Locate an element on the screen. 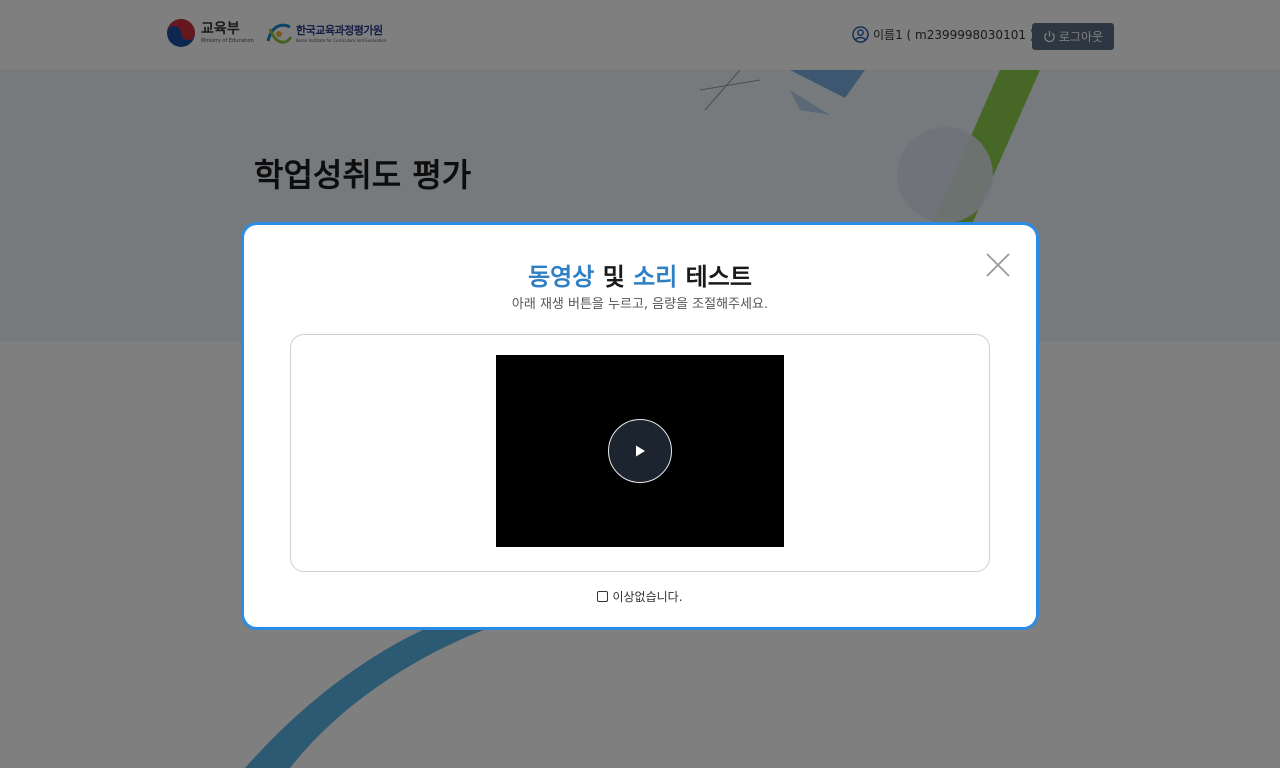 This screenshot has height=768, width=1280. modal-title: 동영상 및 소리 테스트 is located at coordinates (640, 274).